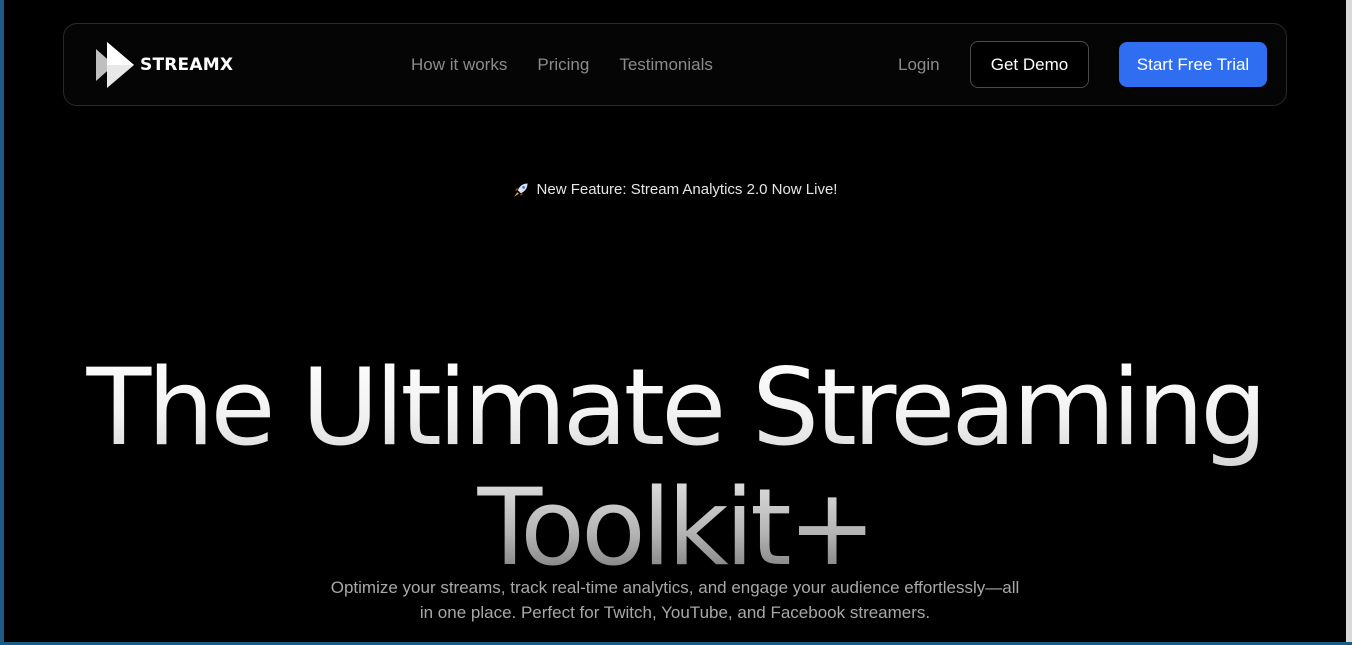  Describe the element at coordinates (520, 190) in the screenshot. I see `rocket-icon` at that location.